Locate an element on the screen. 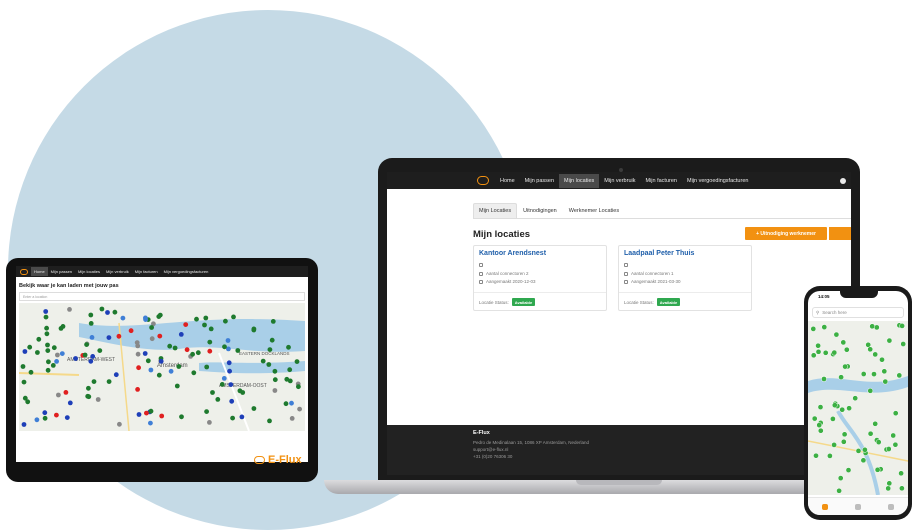 The image size is (912, 532). nav-mijn-verbruik: Mijn verbruik is located at coordinates (117, 271).